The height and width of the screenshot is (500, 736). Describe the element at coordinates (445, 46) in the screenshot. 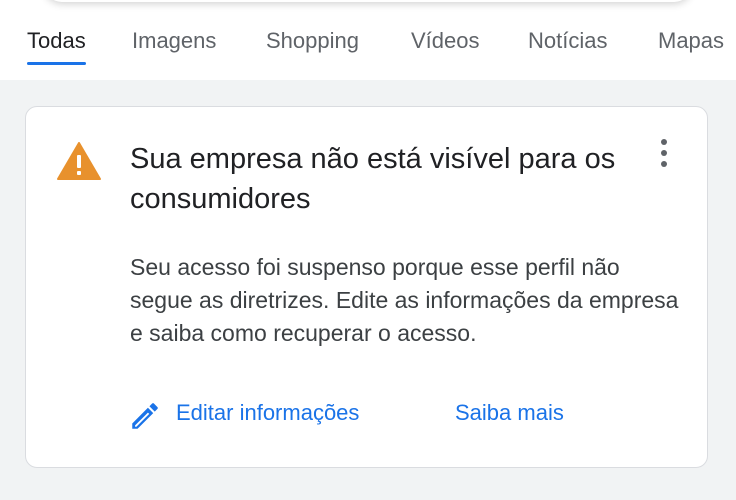

I see `tab-videos: Vídeos` at that location.